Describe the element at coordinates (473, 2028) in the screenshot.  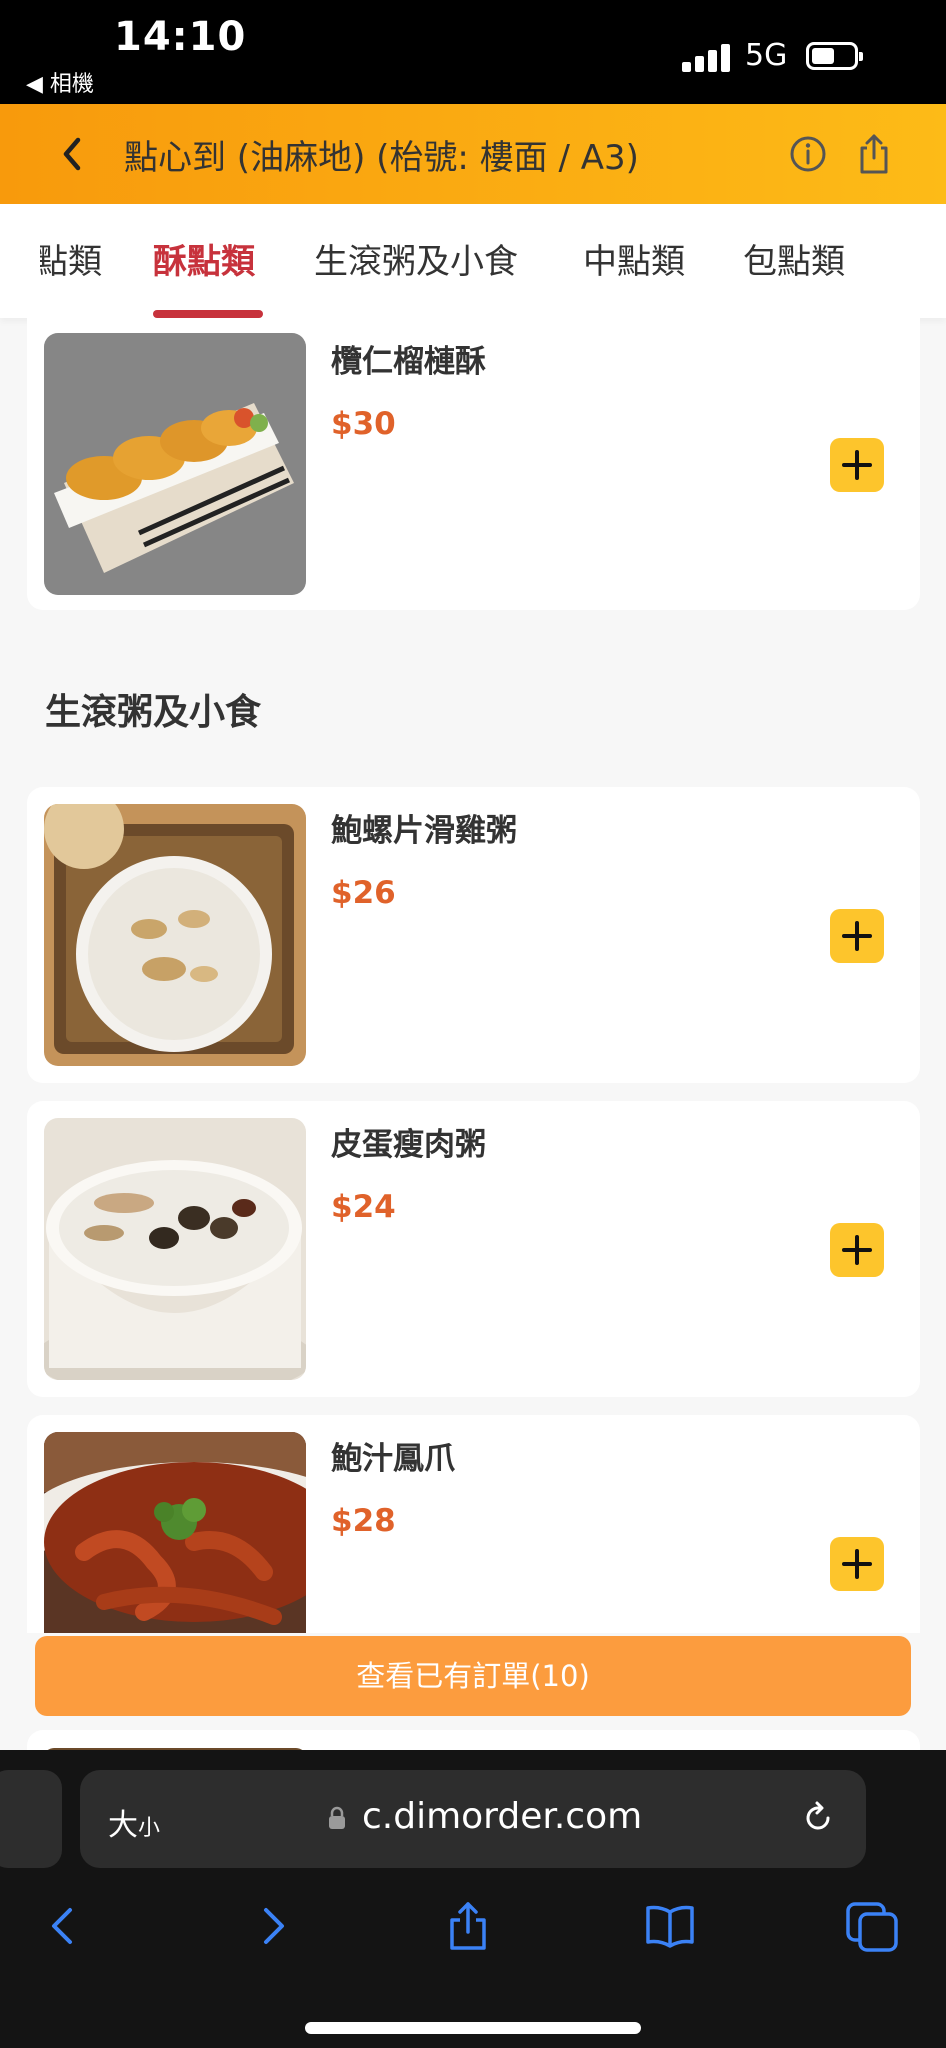
I see `home-indicator` at that location.